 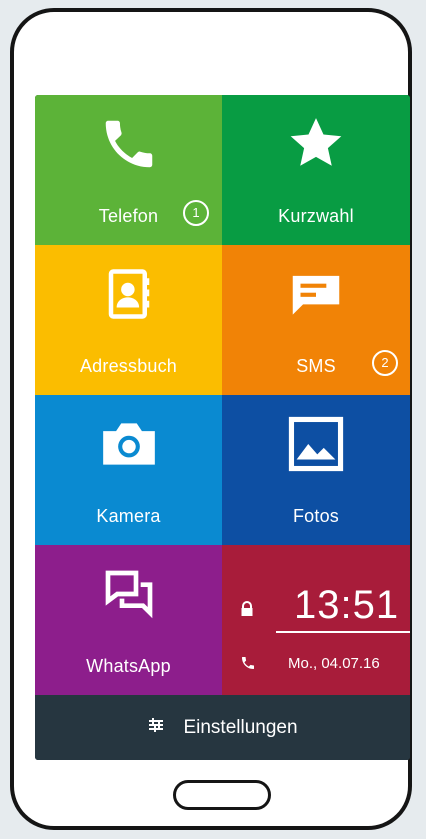 I want to click on tile-adressbuch: Adressbuch, so click(x=128, y=320).